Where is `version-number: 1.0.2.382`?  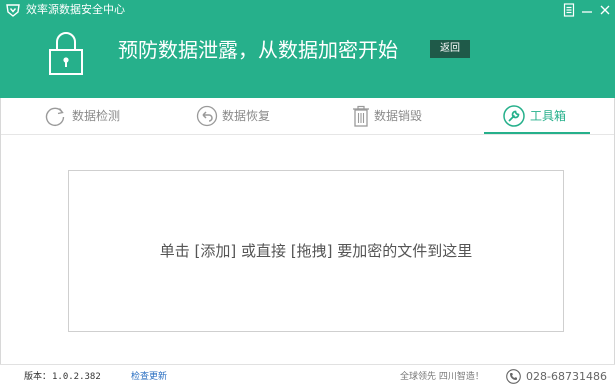 version-number: 1.0.2.382 is located at coordinates (76, 377).